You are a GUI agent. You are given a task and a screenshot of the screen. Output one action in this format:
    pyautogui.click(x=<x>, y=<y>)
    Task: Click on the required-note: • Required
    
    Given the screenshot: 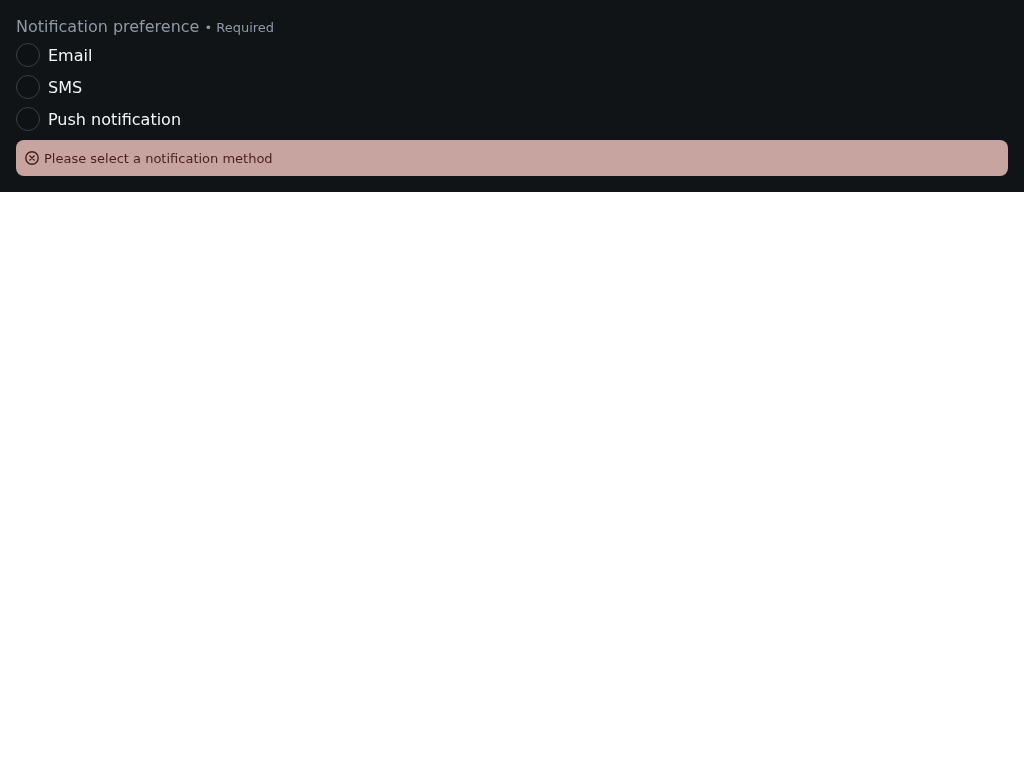 What is the action you would take?
    pyautogui.click(x=239, y=28)
    